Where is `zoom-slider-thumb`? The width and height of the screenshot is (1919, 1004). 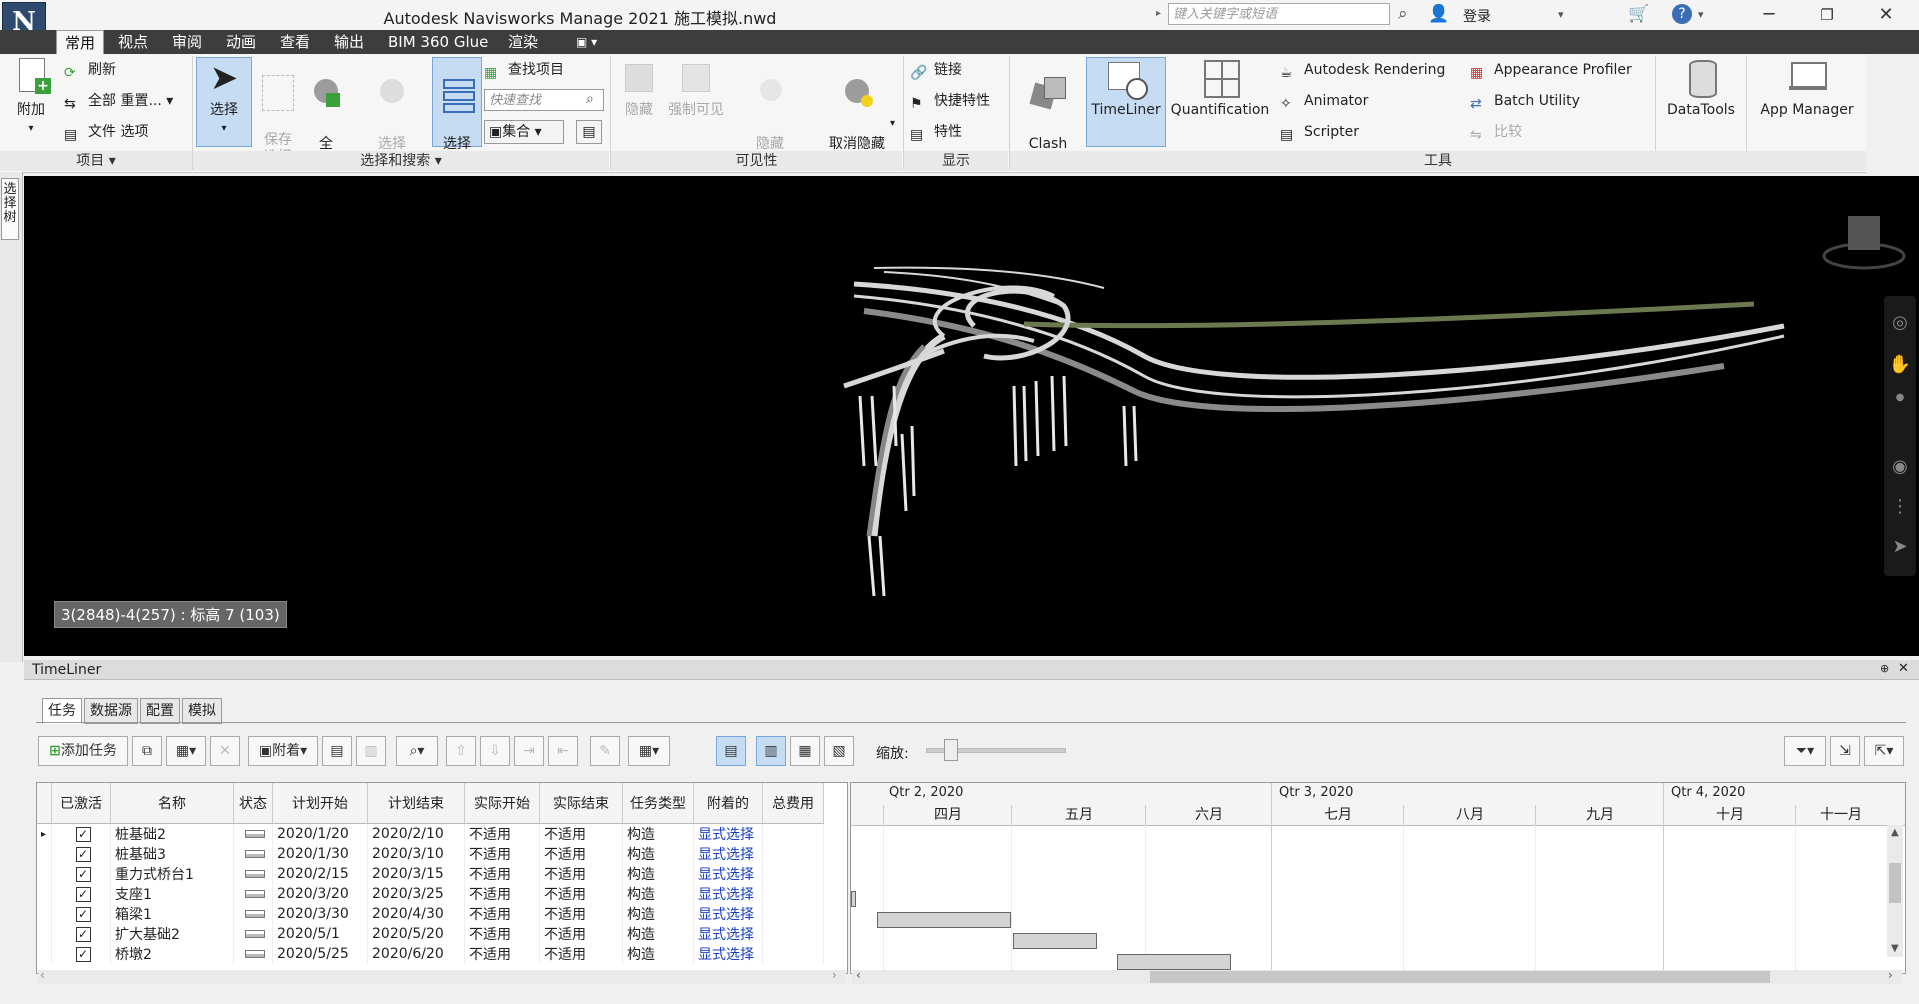
zoom-slider-thumb is located at coordinates (951, 750).